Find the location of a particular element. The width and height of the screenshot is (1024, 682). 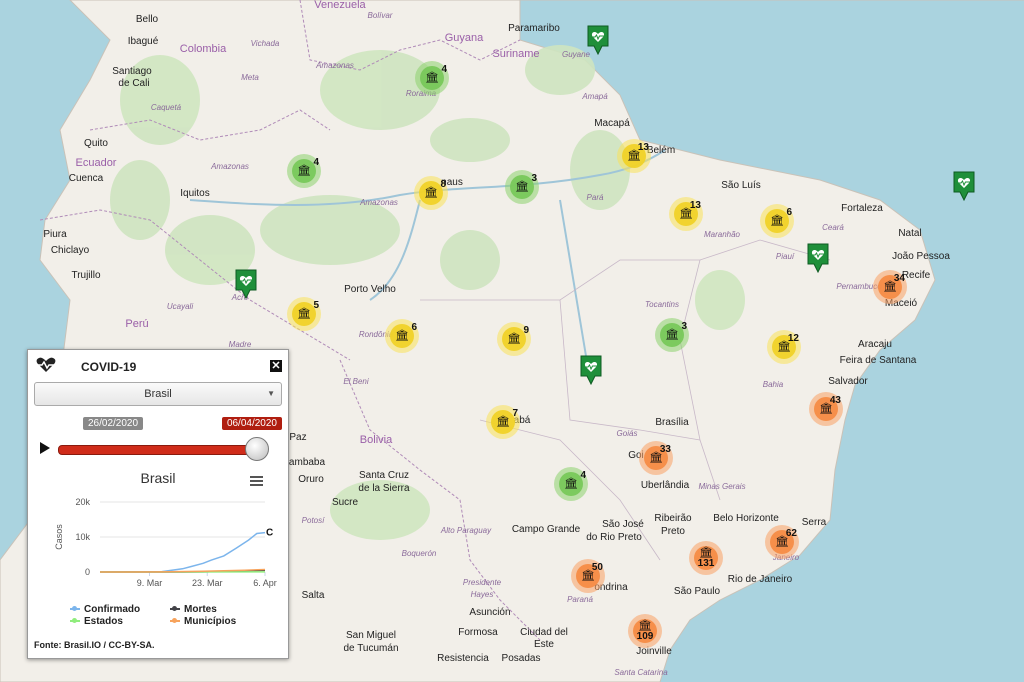

play-icon is located at coordinates (45, 448).